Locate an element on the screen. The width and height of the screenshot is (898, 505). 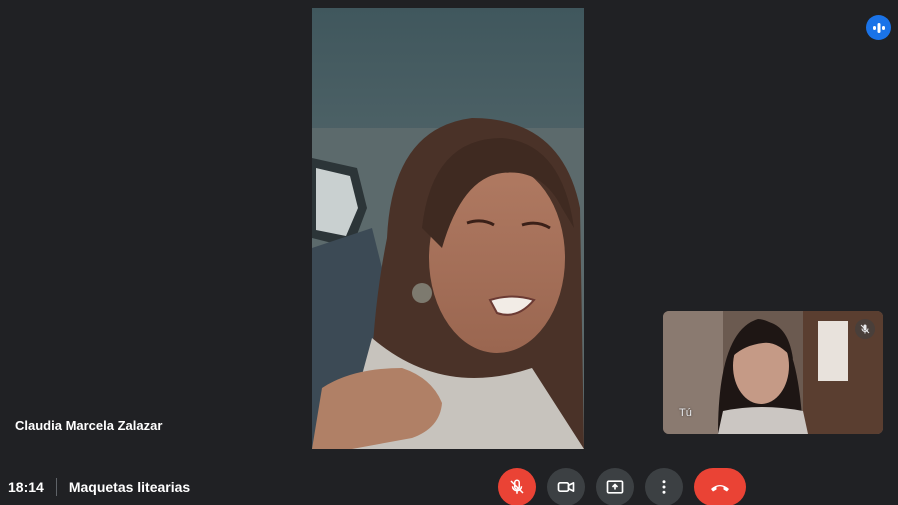
present-screen-icon is located at coordinates (615, 487).